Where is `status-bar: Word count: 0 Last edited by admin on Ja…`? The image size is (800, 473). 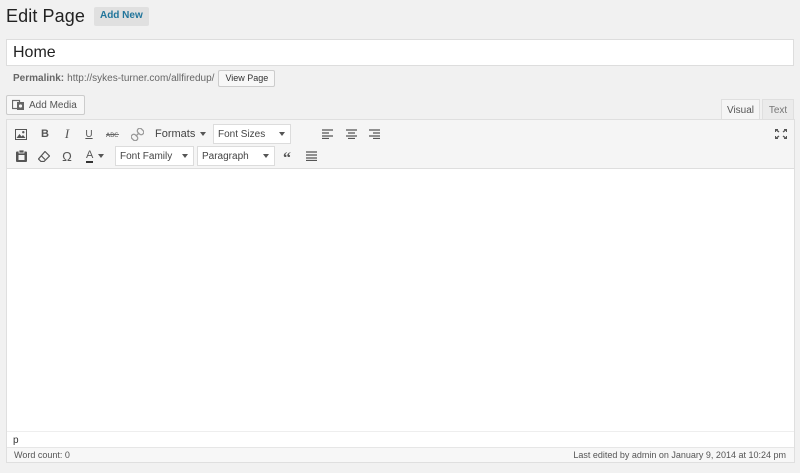 status-bar: Word count: 0 Last edited by admin on Ja… is located at coordinates (400, 454).